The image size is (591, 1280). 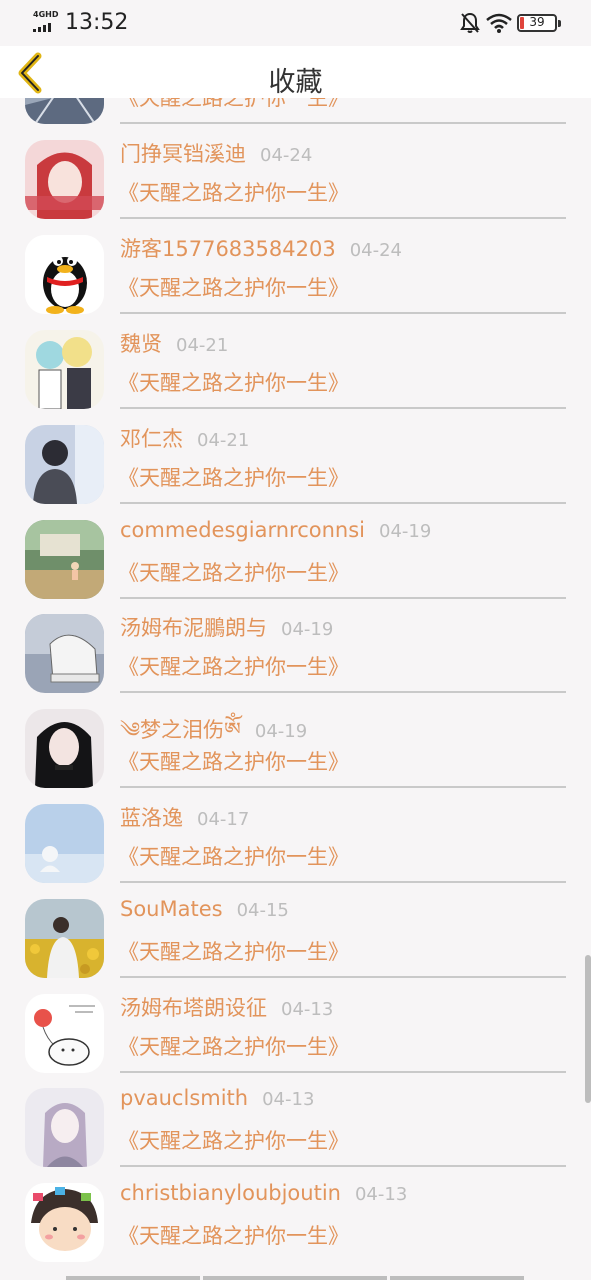 What do you see at coordinates (499, 23) in the screenshot?
I see `wifi-icon` at bounding box center [499, 23].